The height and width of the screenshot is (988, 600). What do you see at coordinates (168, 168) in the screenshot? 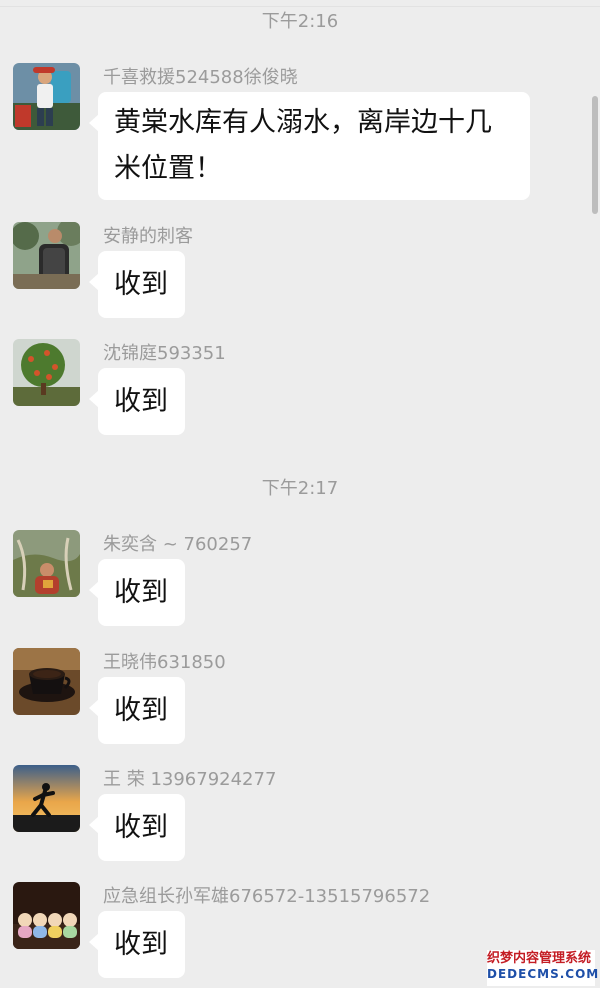
I see `message-text-line: 米位置！` at bounding box center [168, 168].